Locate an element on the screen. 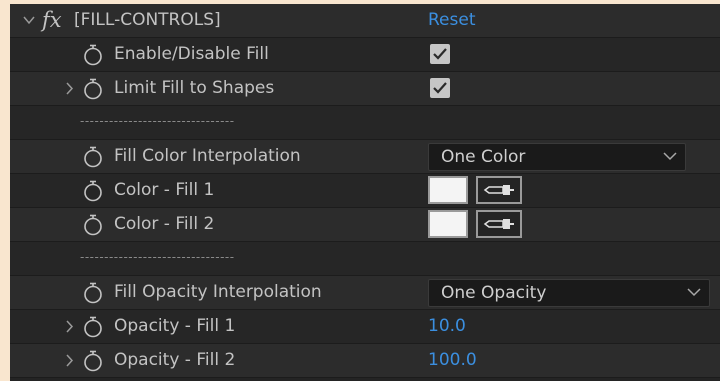 The image size is (720, 381). color-fill-2-label: Color - Fill 2 is located at coordinates (164, 224).